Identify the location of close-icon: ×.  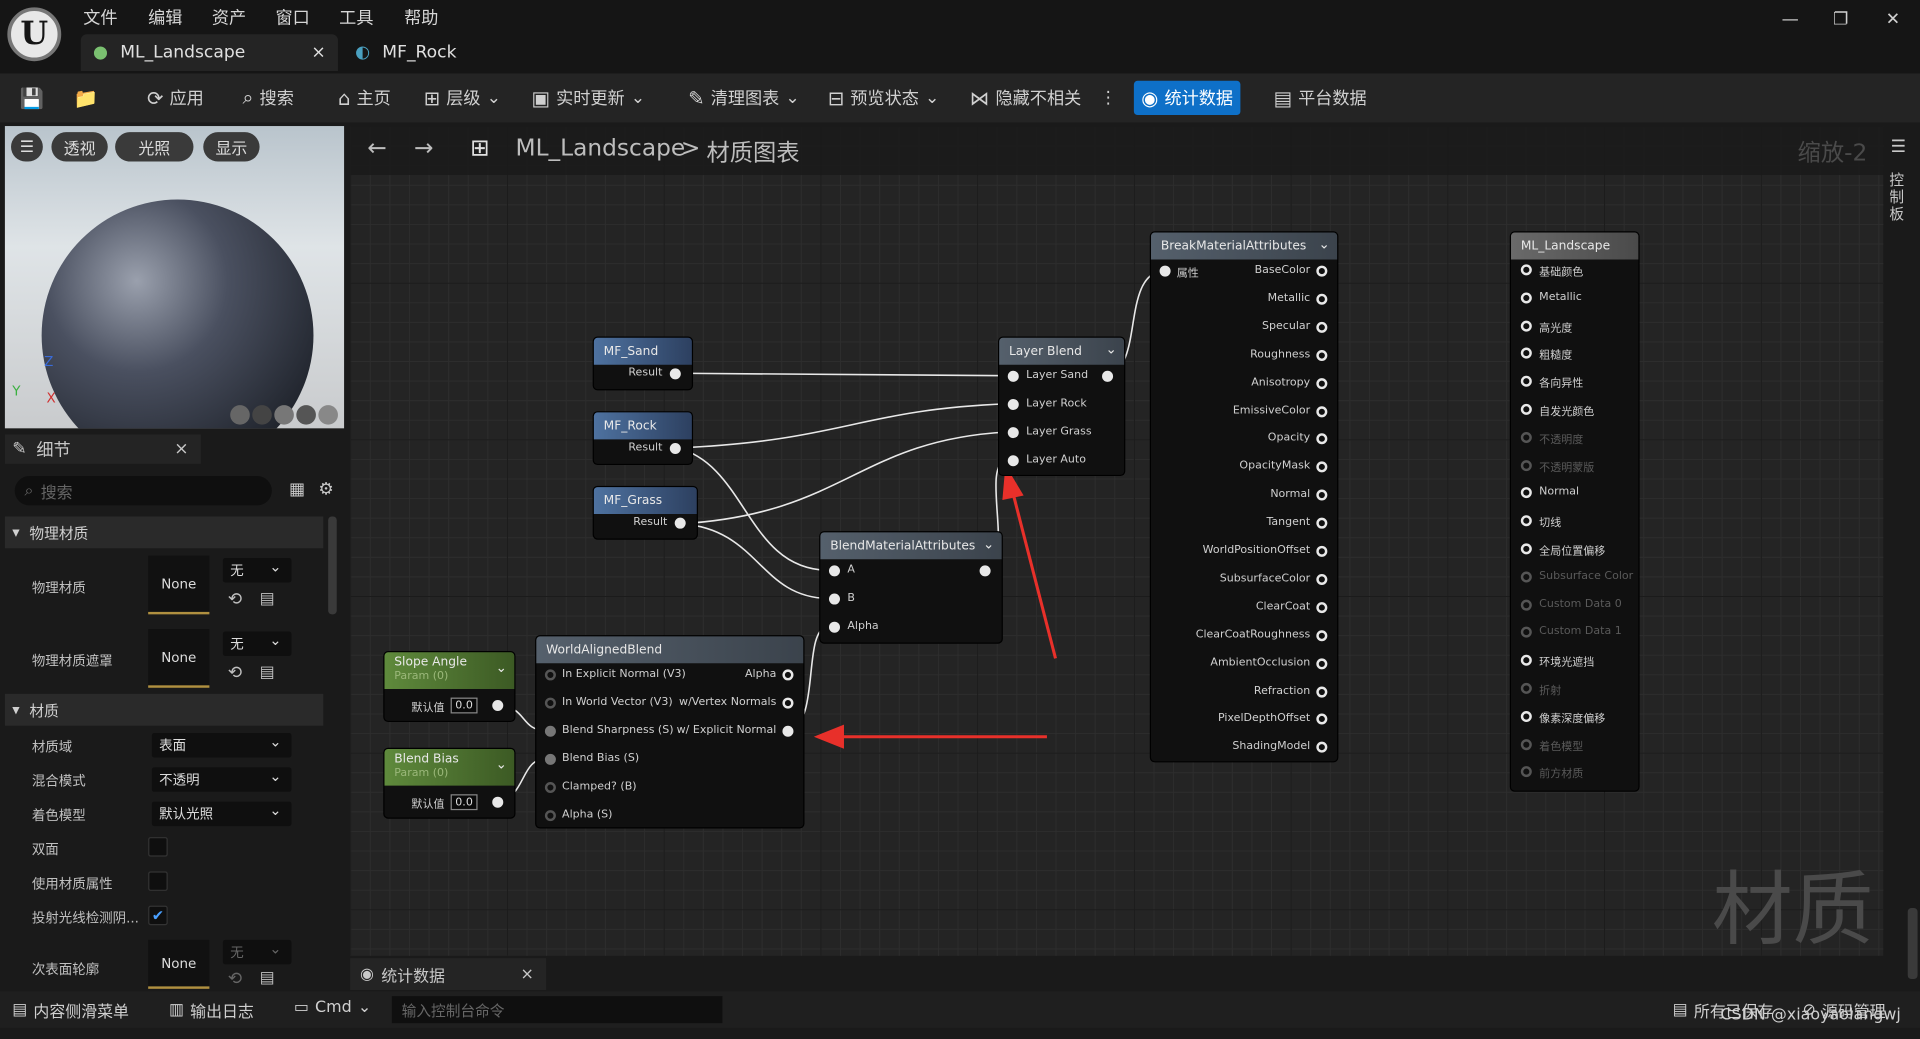
(527, 974).